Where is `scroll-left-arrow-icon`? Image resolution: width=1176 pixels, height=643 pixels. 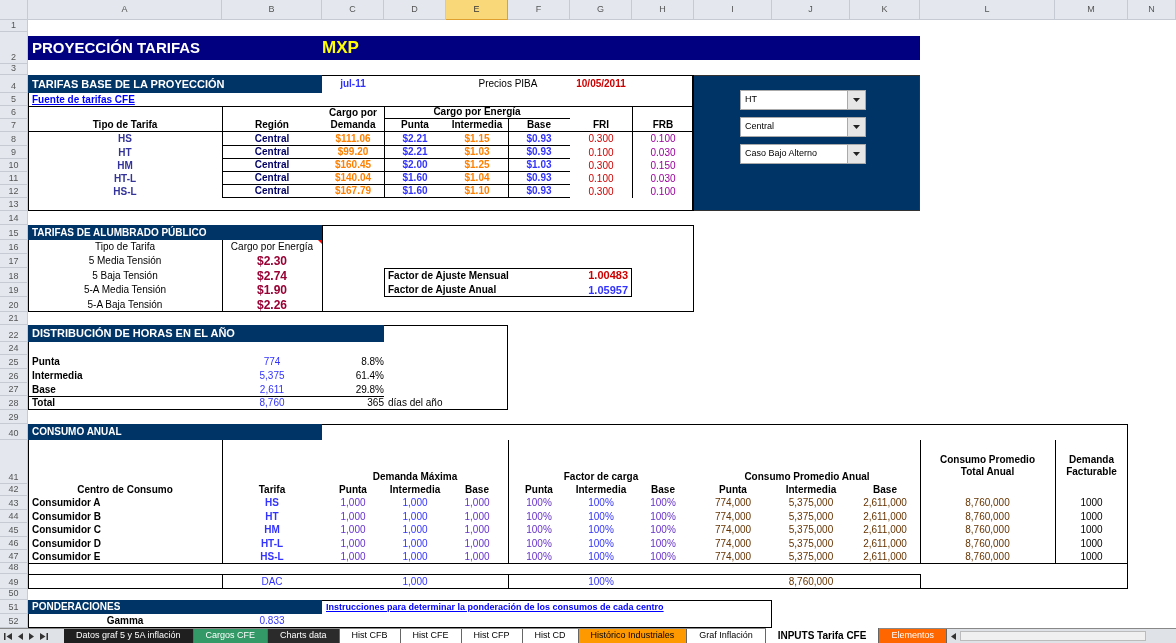
scroll-left-arrow-icon is located at coordinates (953, 636).